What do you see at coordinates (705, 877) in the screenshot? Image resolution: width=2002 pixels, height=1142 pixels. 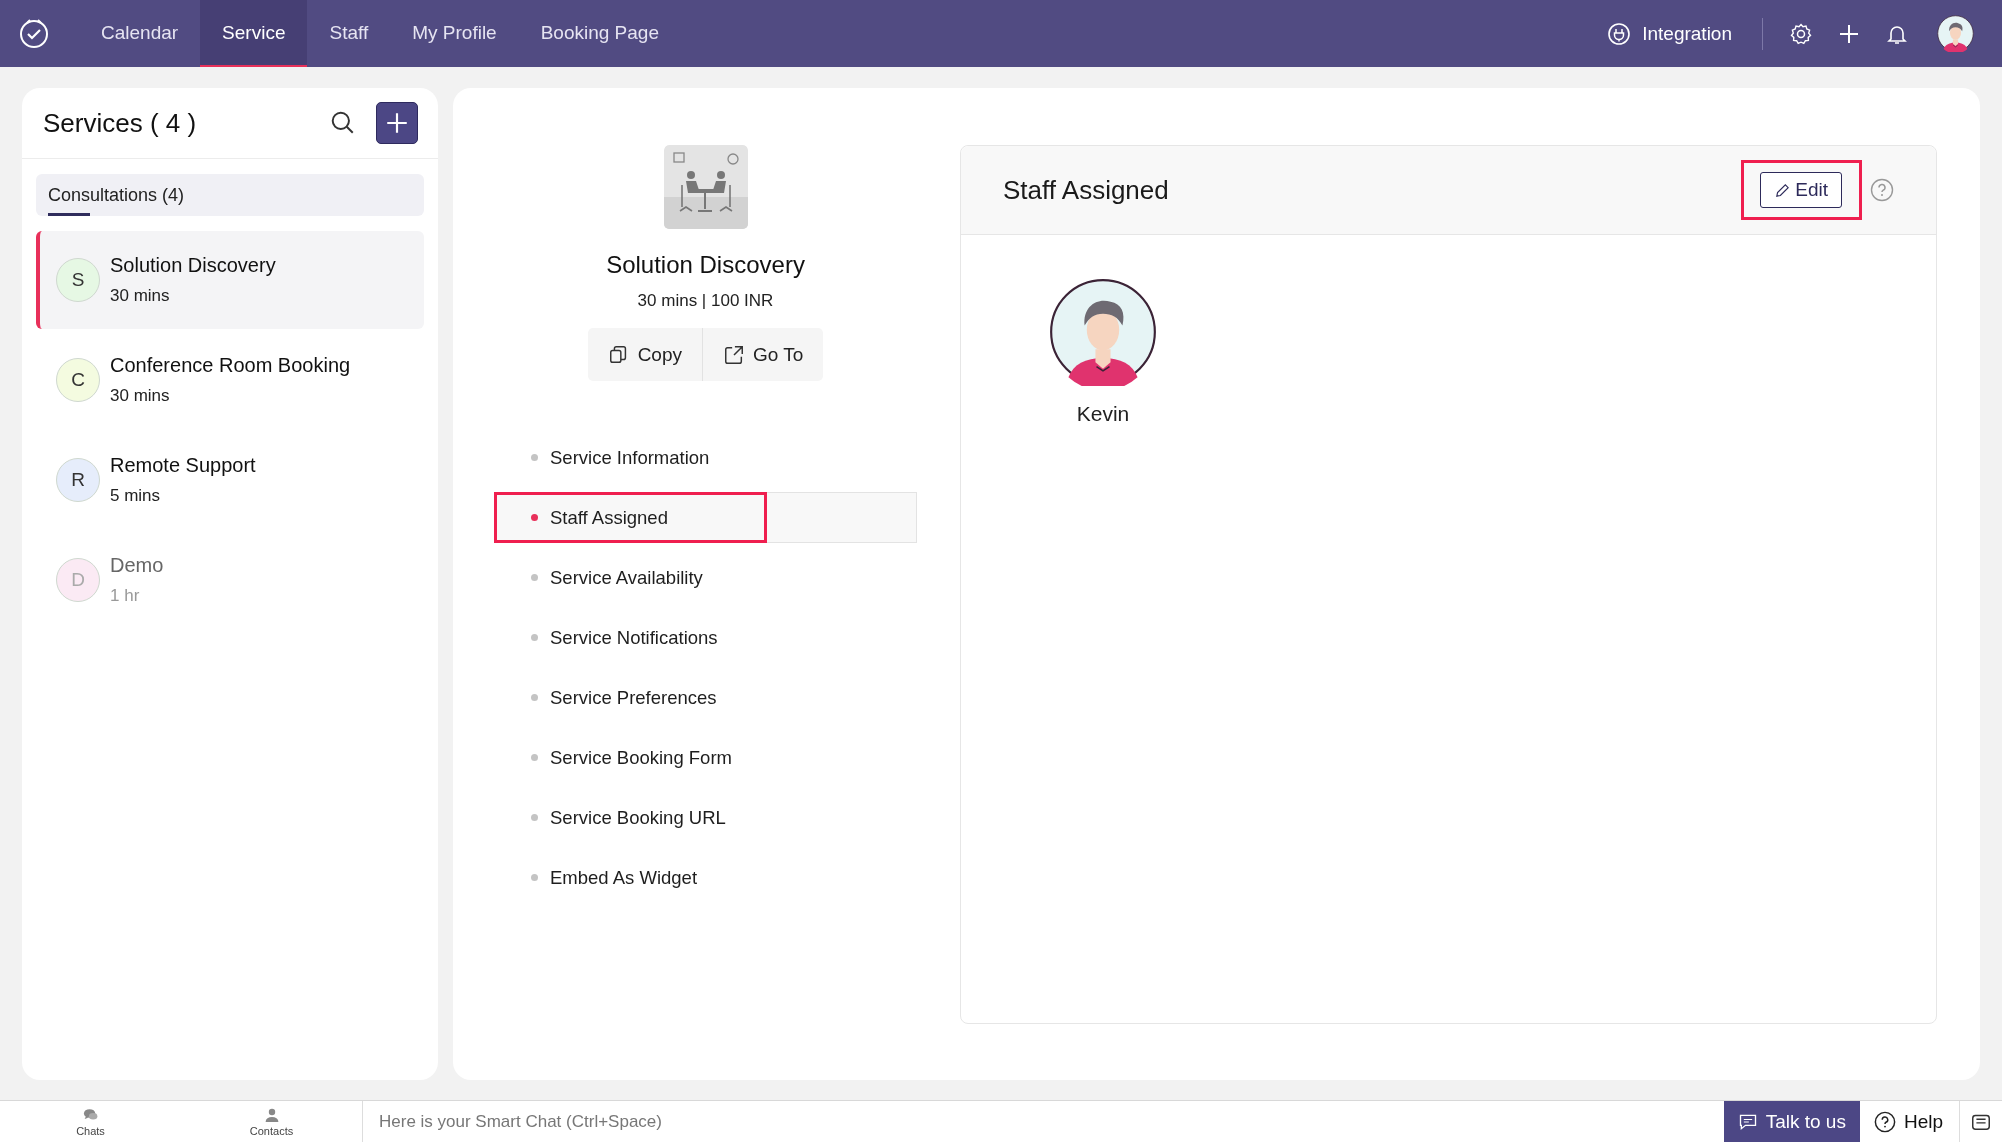 I see `section-item: Embed As Widget` at bounding box center [705, 877].